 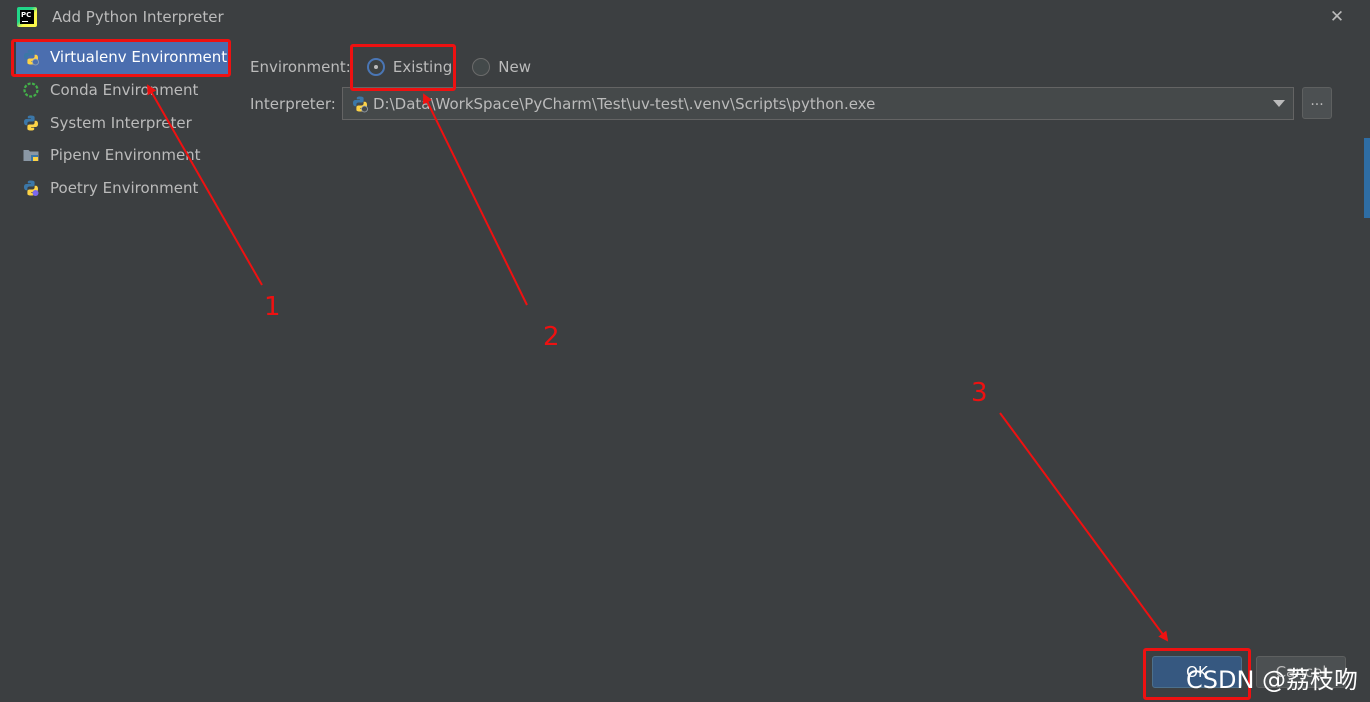 I want to click on environment-label: Environment:, so click(x=300, y=67).